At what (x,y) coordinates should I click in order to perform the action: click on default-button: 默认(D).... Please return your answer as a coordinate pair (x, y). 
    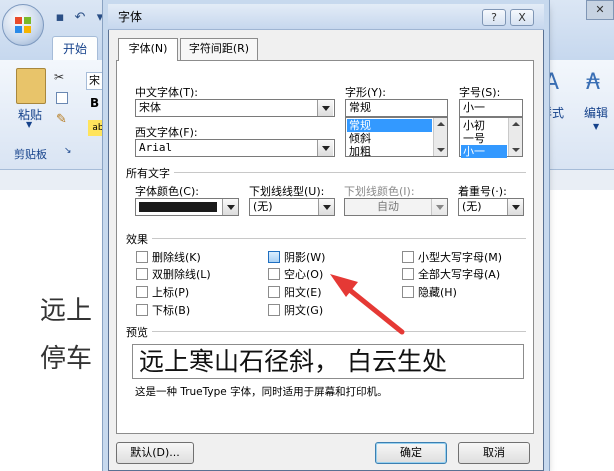
    Looking at the image, I should click on (155, 453).